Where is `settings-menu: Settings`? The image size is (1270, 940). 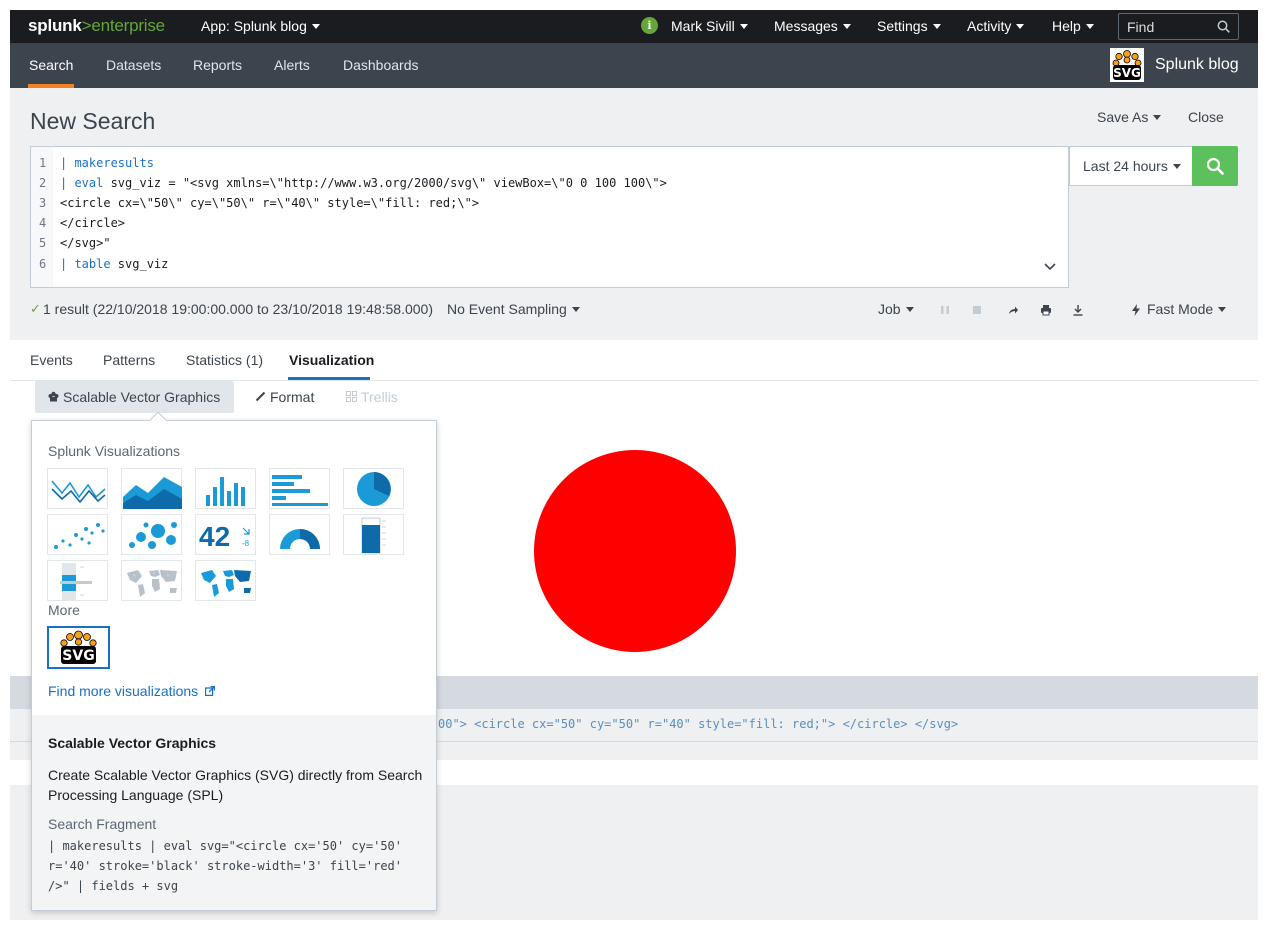 settings-menu: Settings is located at coordinates (909, 26).